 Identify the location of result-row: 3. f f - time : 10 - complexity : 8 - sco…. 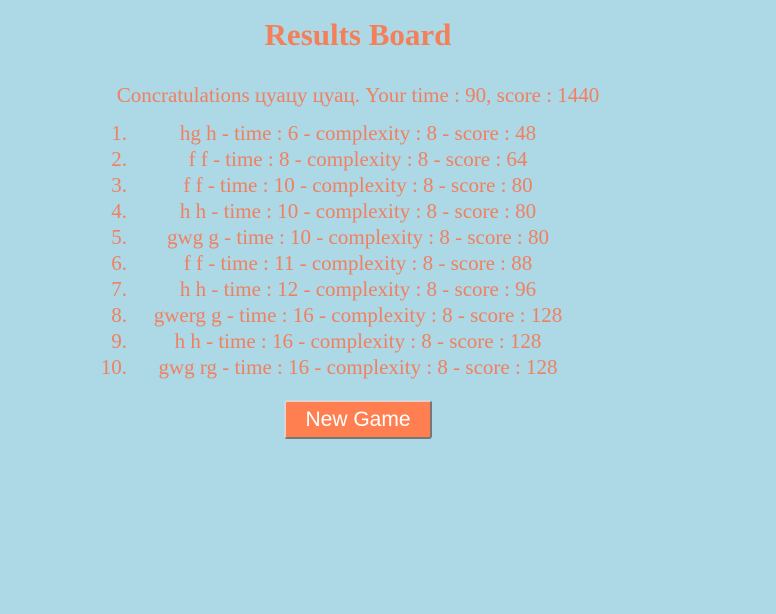
(358, 185).